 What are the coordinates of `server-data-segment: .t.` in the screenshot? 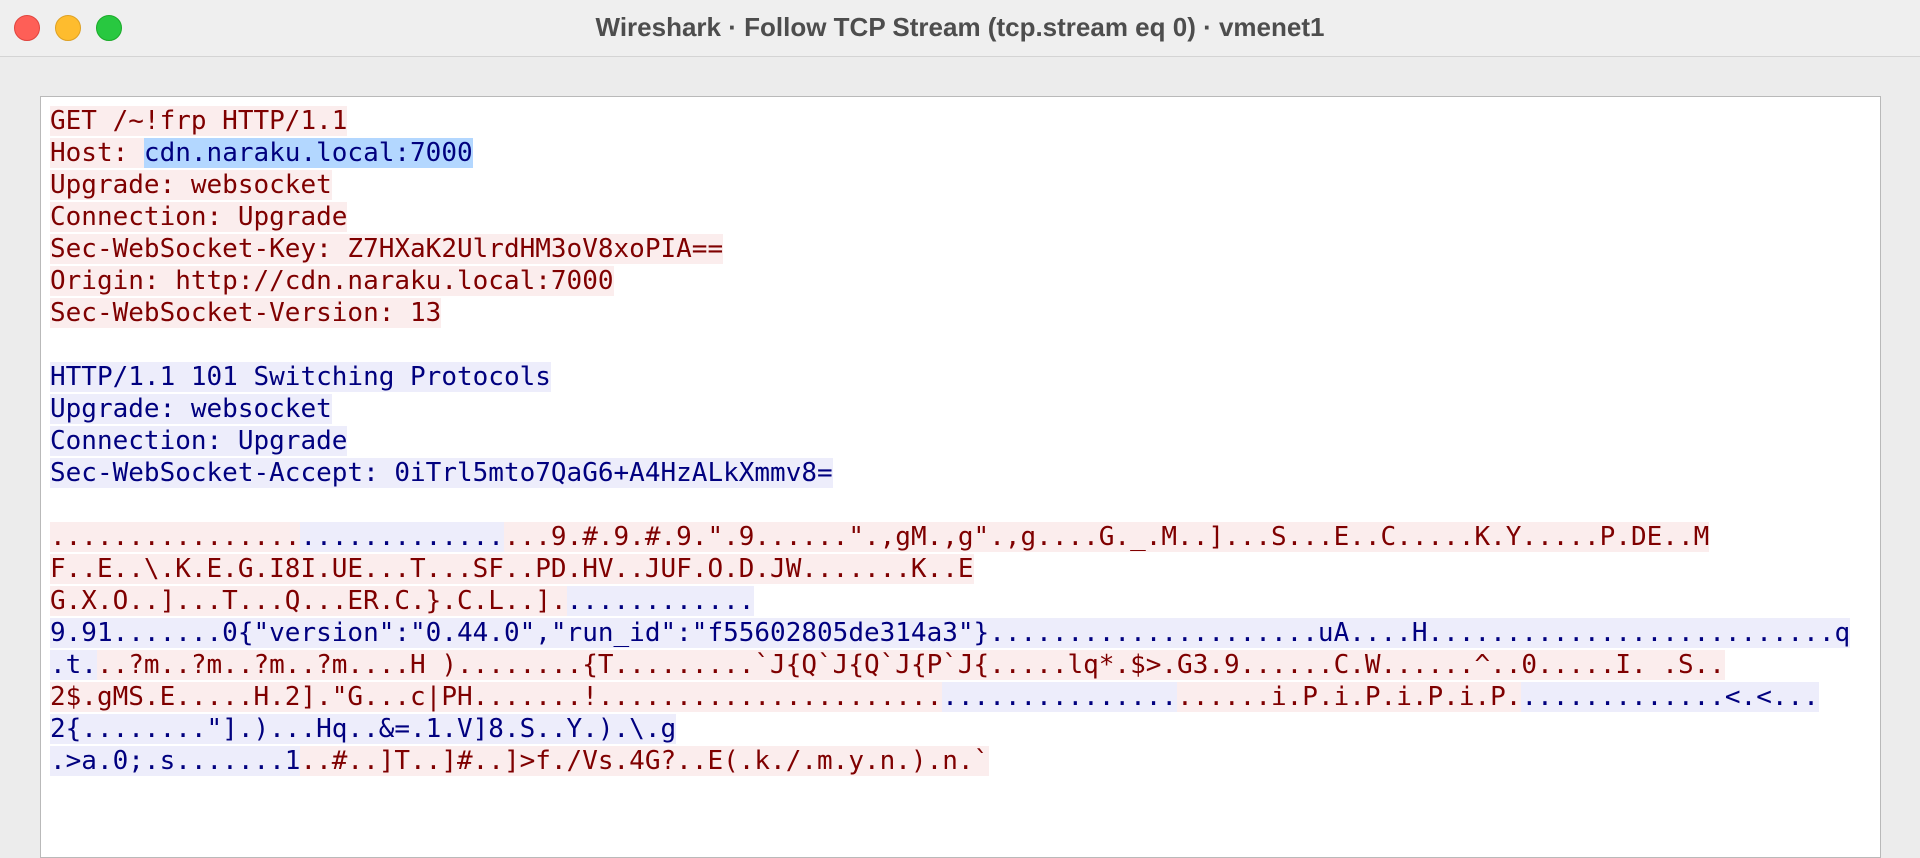 It's located at (73, 665).